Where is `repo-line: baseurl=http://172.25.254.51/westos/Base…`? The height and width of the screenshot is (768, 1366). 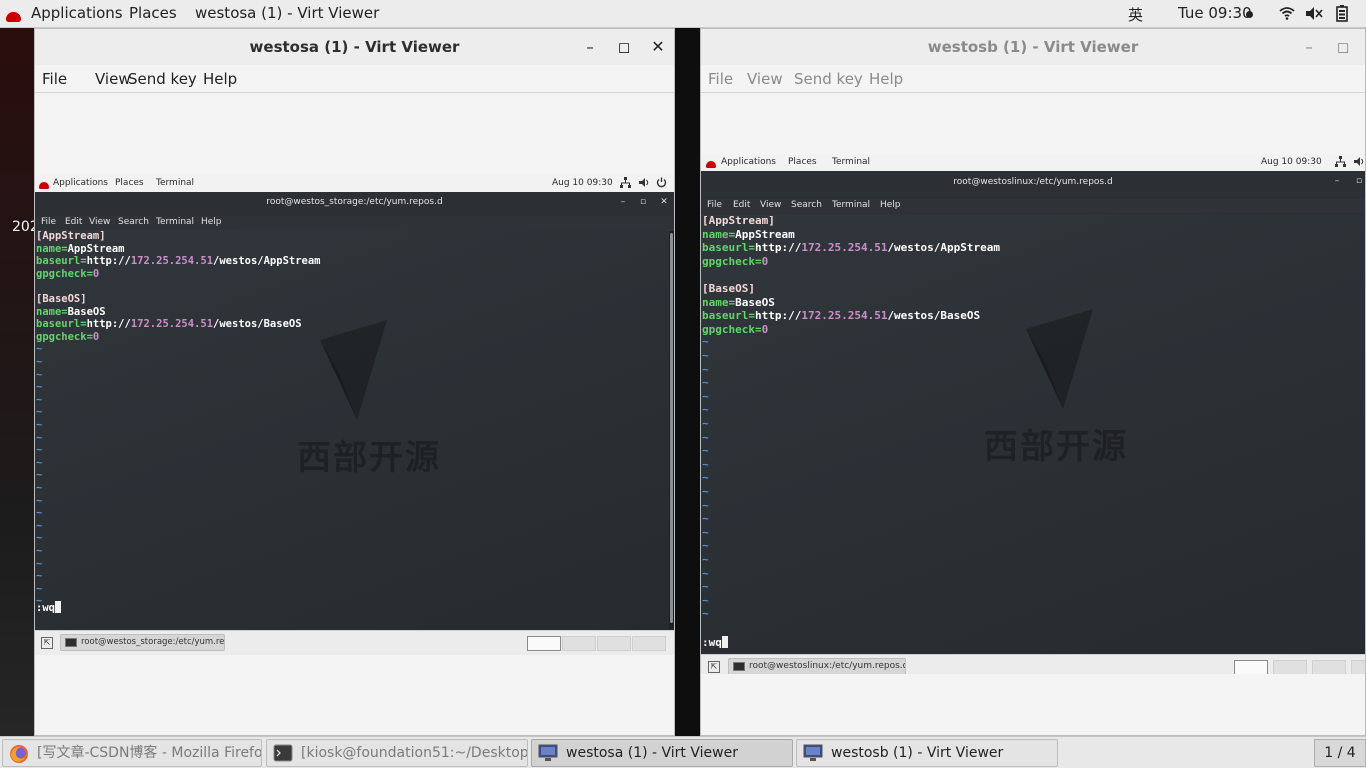
repo-line: baseurl=http://172.25.254.51/westos/Base… is located at coordinates (169, 324).